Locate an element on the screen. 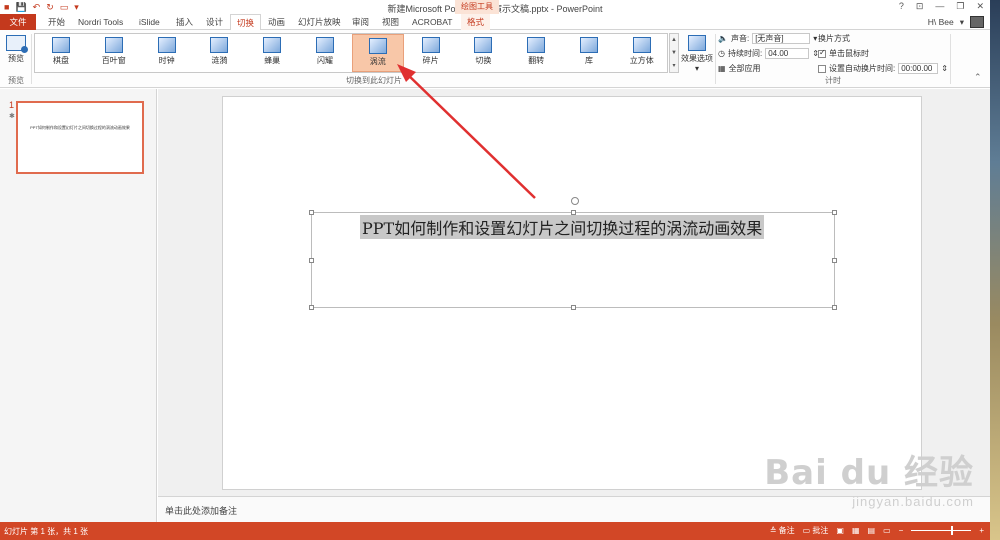  preview-button: 预览 is located at coordinates (16, 52).